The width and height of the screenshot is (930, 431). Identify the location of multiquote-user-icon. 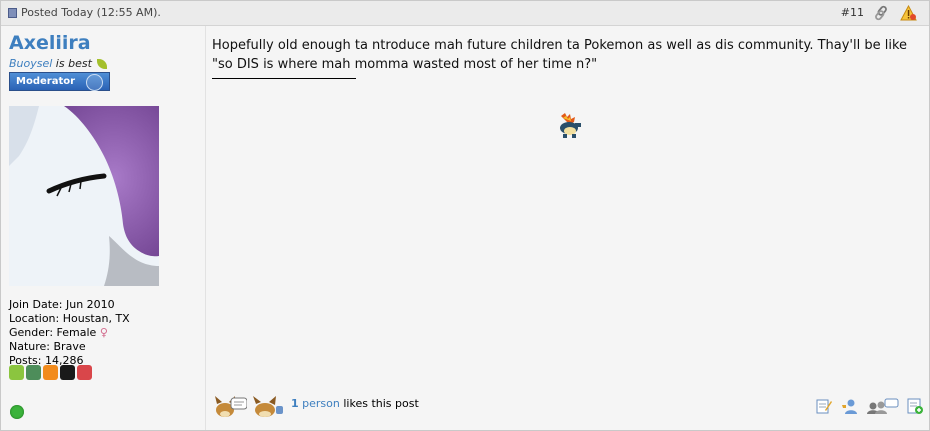
(849, 406).